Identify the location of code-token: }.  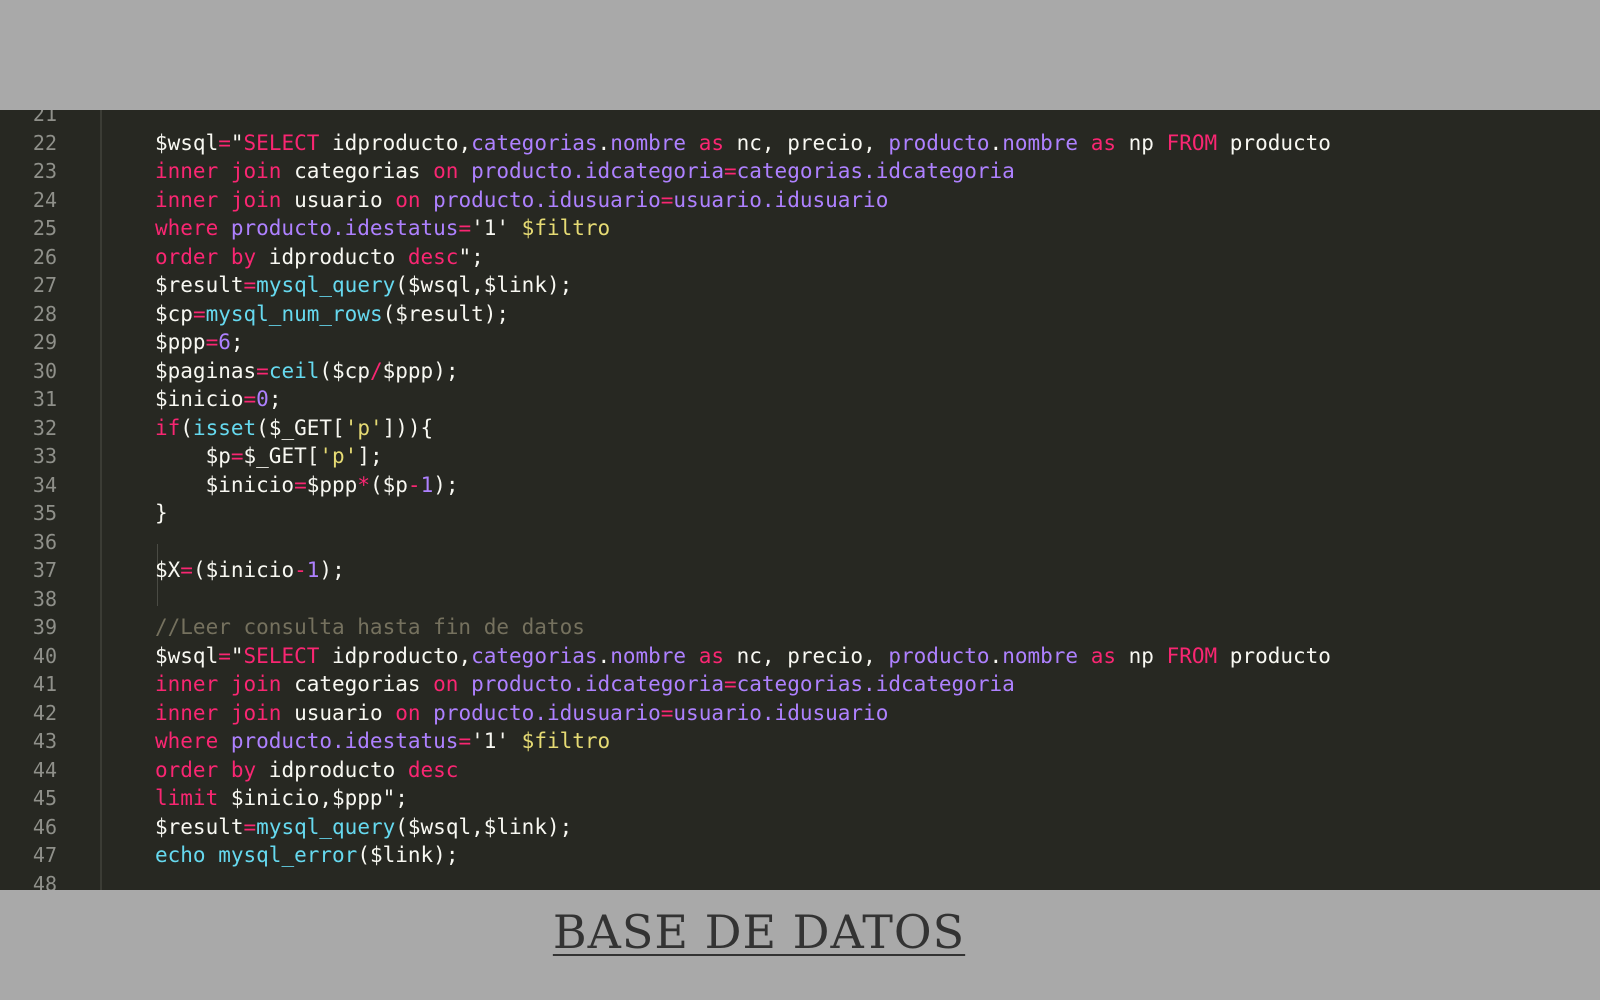
(161, 513).